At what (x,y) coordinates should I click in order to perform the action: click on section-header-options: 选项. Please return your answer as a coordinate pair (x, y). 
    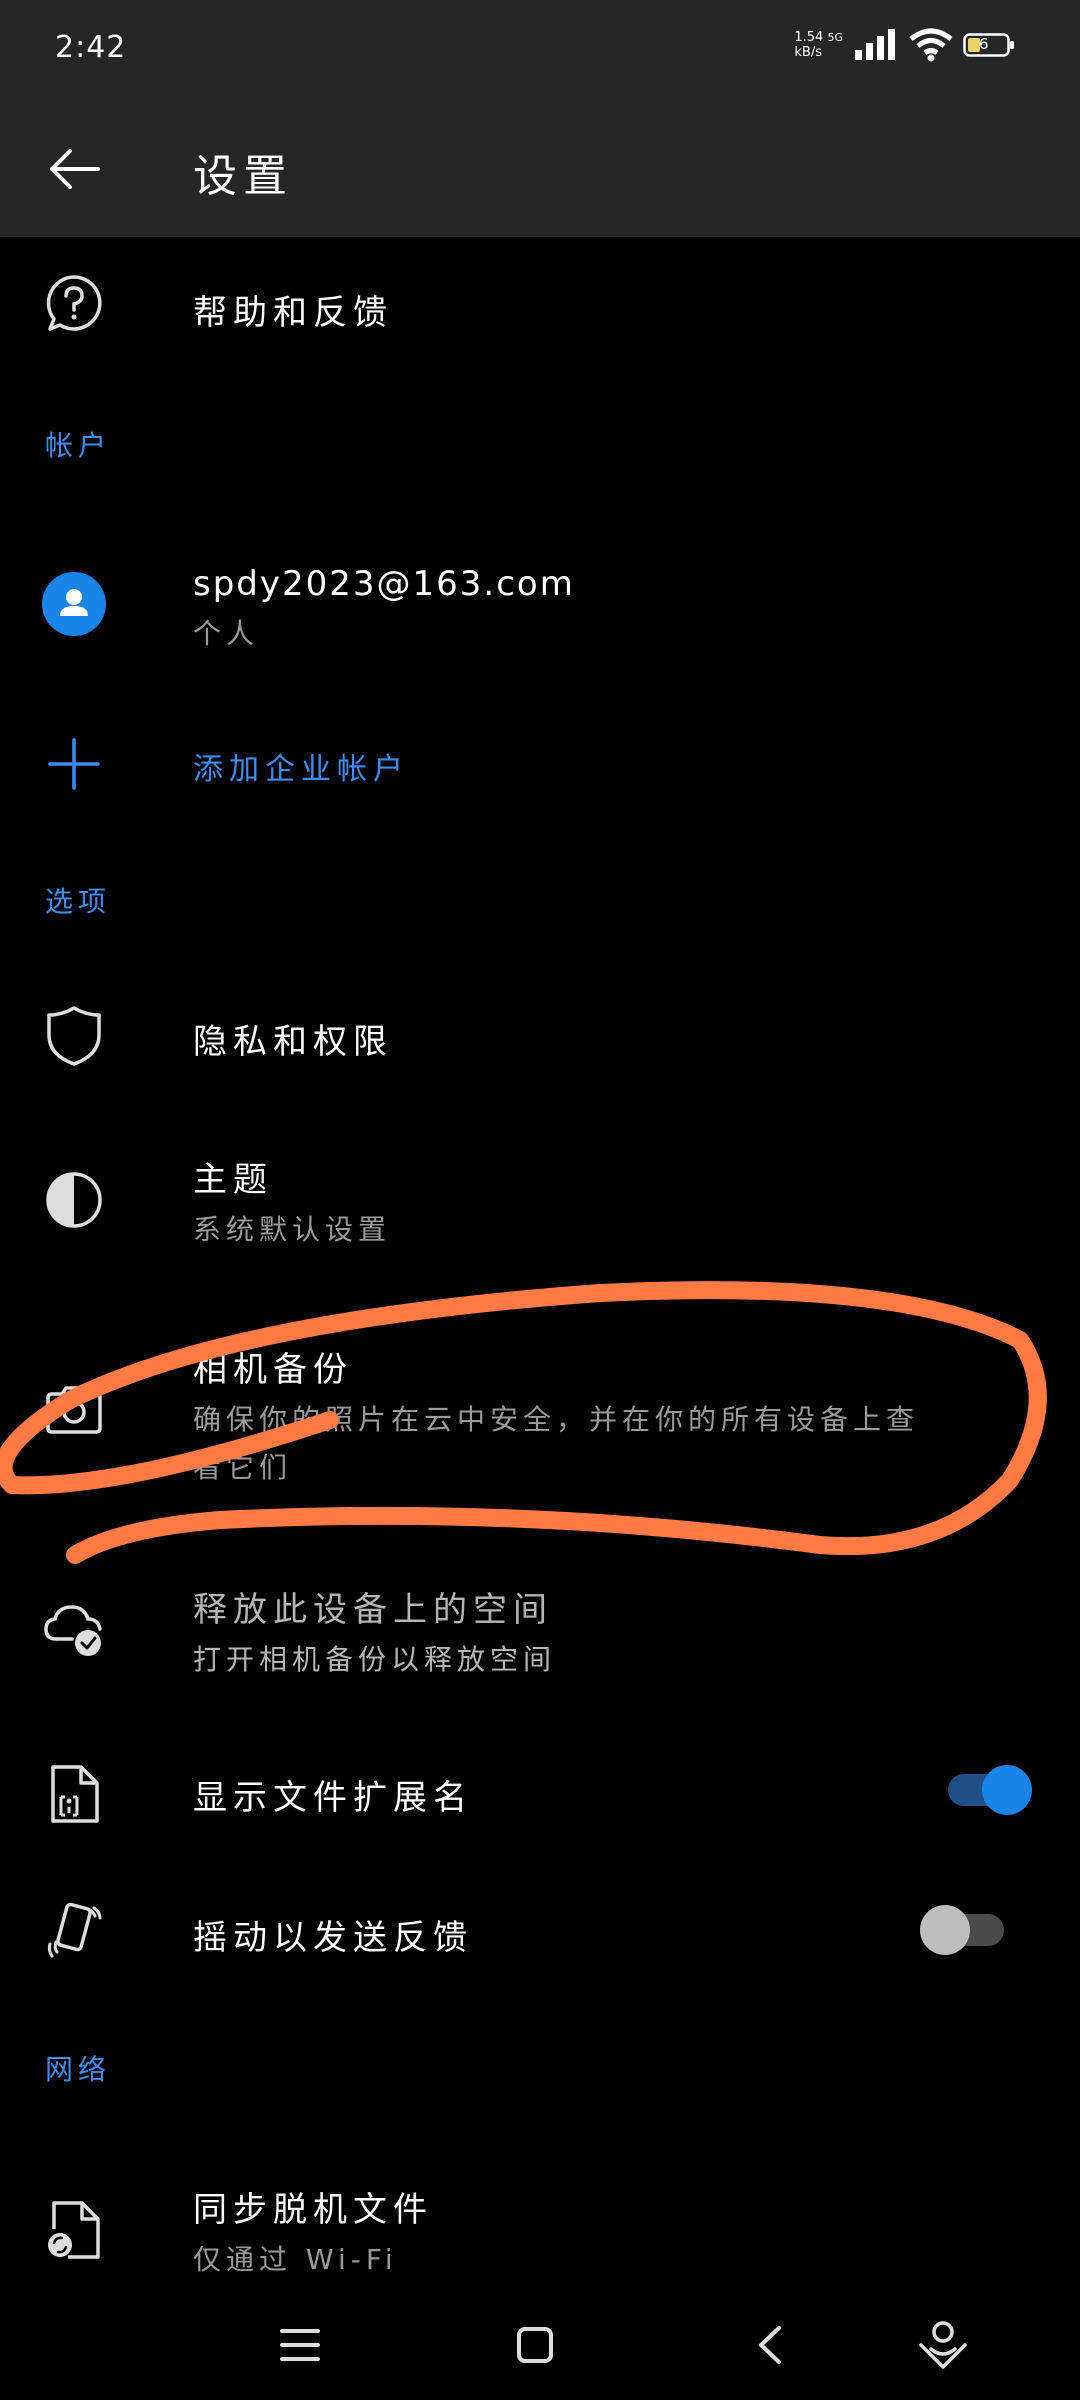
    Looking at the image, I should click on (78, 901).